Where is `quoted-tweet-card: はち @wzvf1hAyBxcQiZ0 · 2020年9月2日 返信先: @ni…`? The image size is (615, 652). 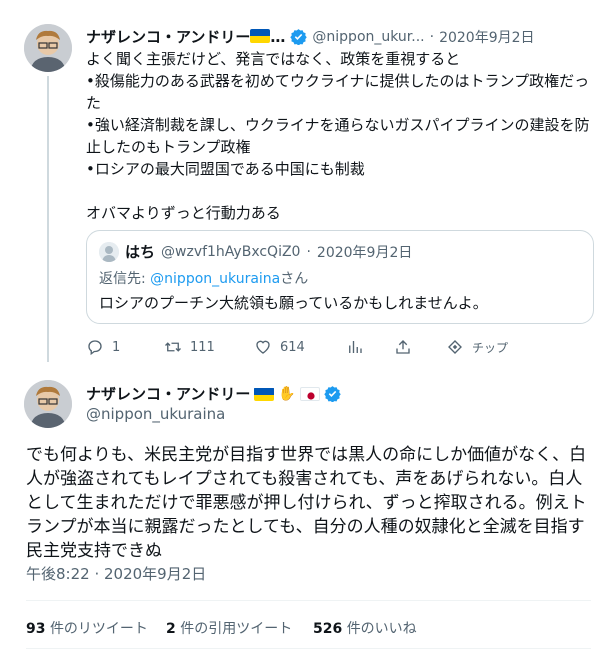
quoted-tweet-card: はち @wzvf1hAyBxcQiZ0 · 2020年9月2日 返信先: @ni… is located at coordinates (340, 277).